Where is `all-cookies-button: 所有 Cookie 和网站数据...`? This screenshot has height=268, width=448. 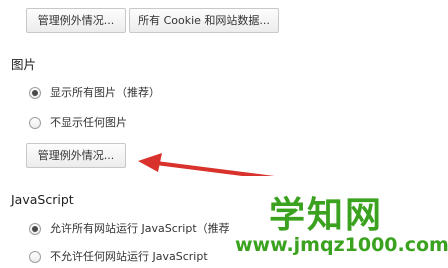
all-cookies-button: 所有 Cookie 和网站数据... is located at coordinates (204, 20).